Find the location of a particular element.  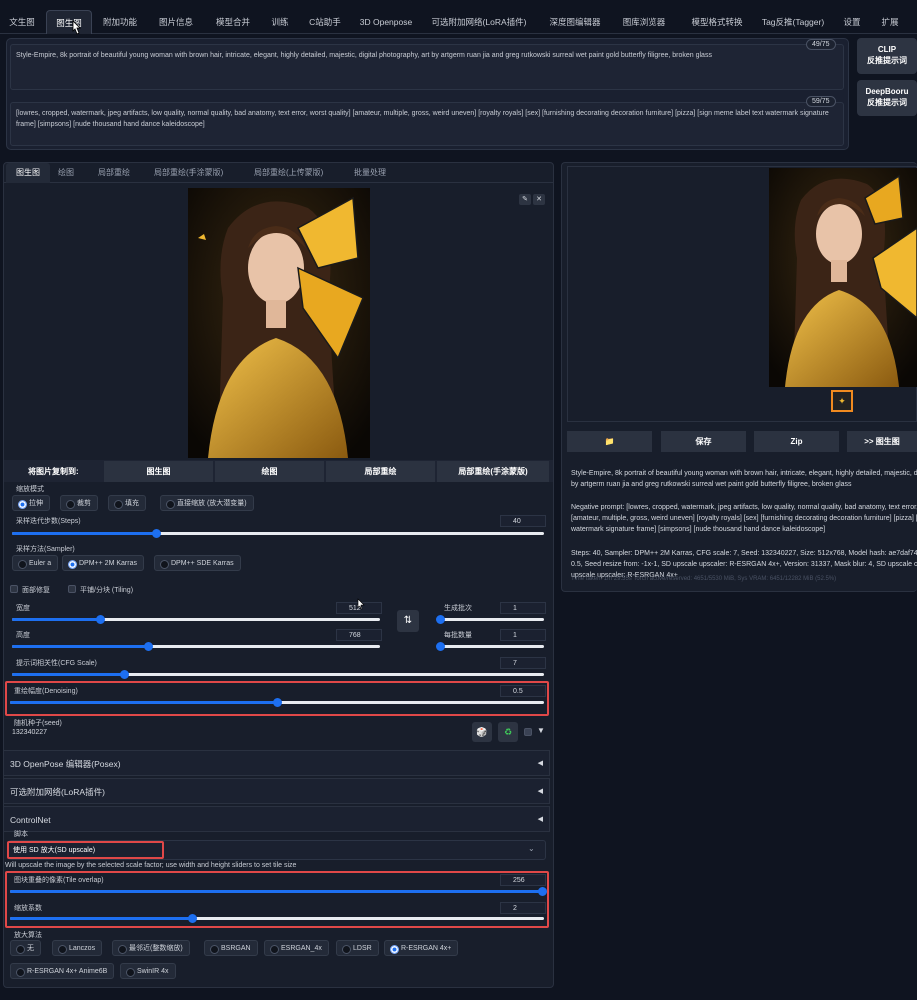

steps-input: 40 is located at coordinates (523, 521).